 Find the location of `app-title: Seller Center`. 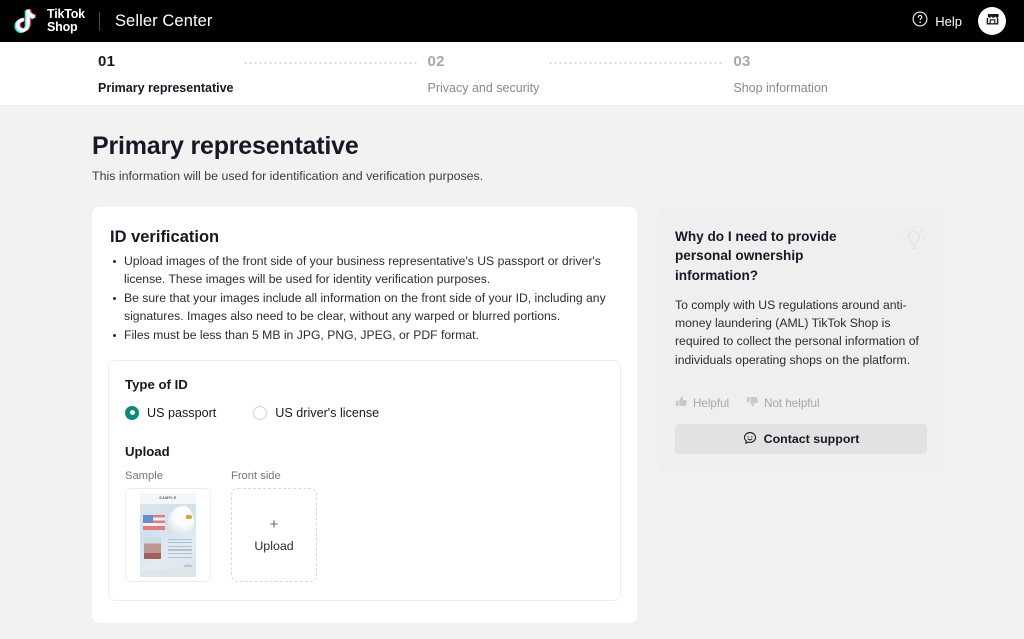

app-title: Seller Center is located at coordinates (163, 20).